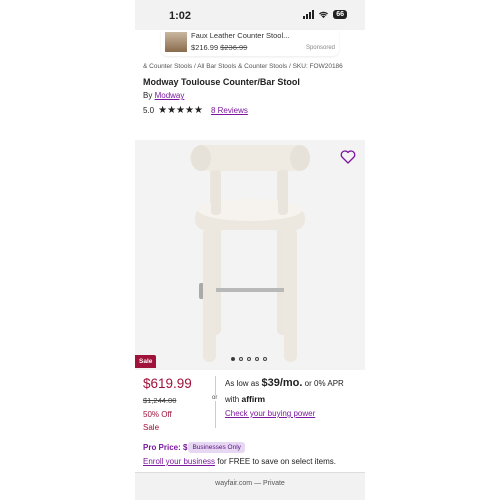  Describe the element at coordinates (216, 447) in the screenshot. I see `businesses-only-badge: Businesses Only` at that location.